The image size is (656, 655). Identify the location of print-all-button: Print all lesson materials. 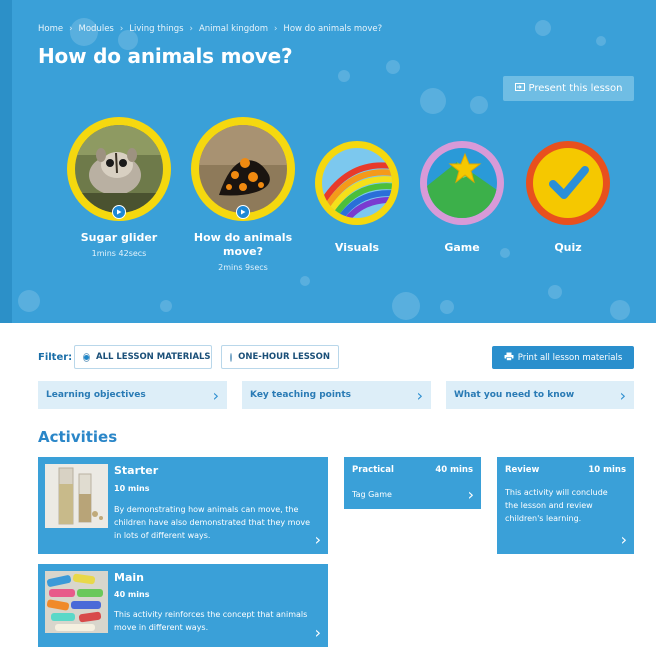
(563, 357).